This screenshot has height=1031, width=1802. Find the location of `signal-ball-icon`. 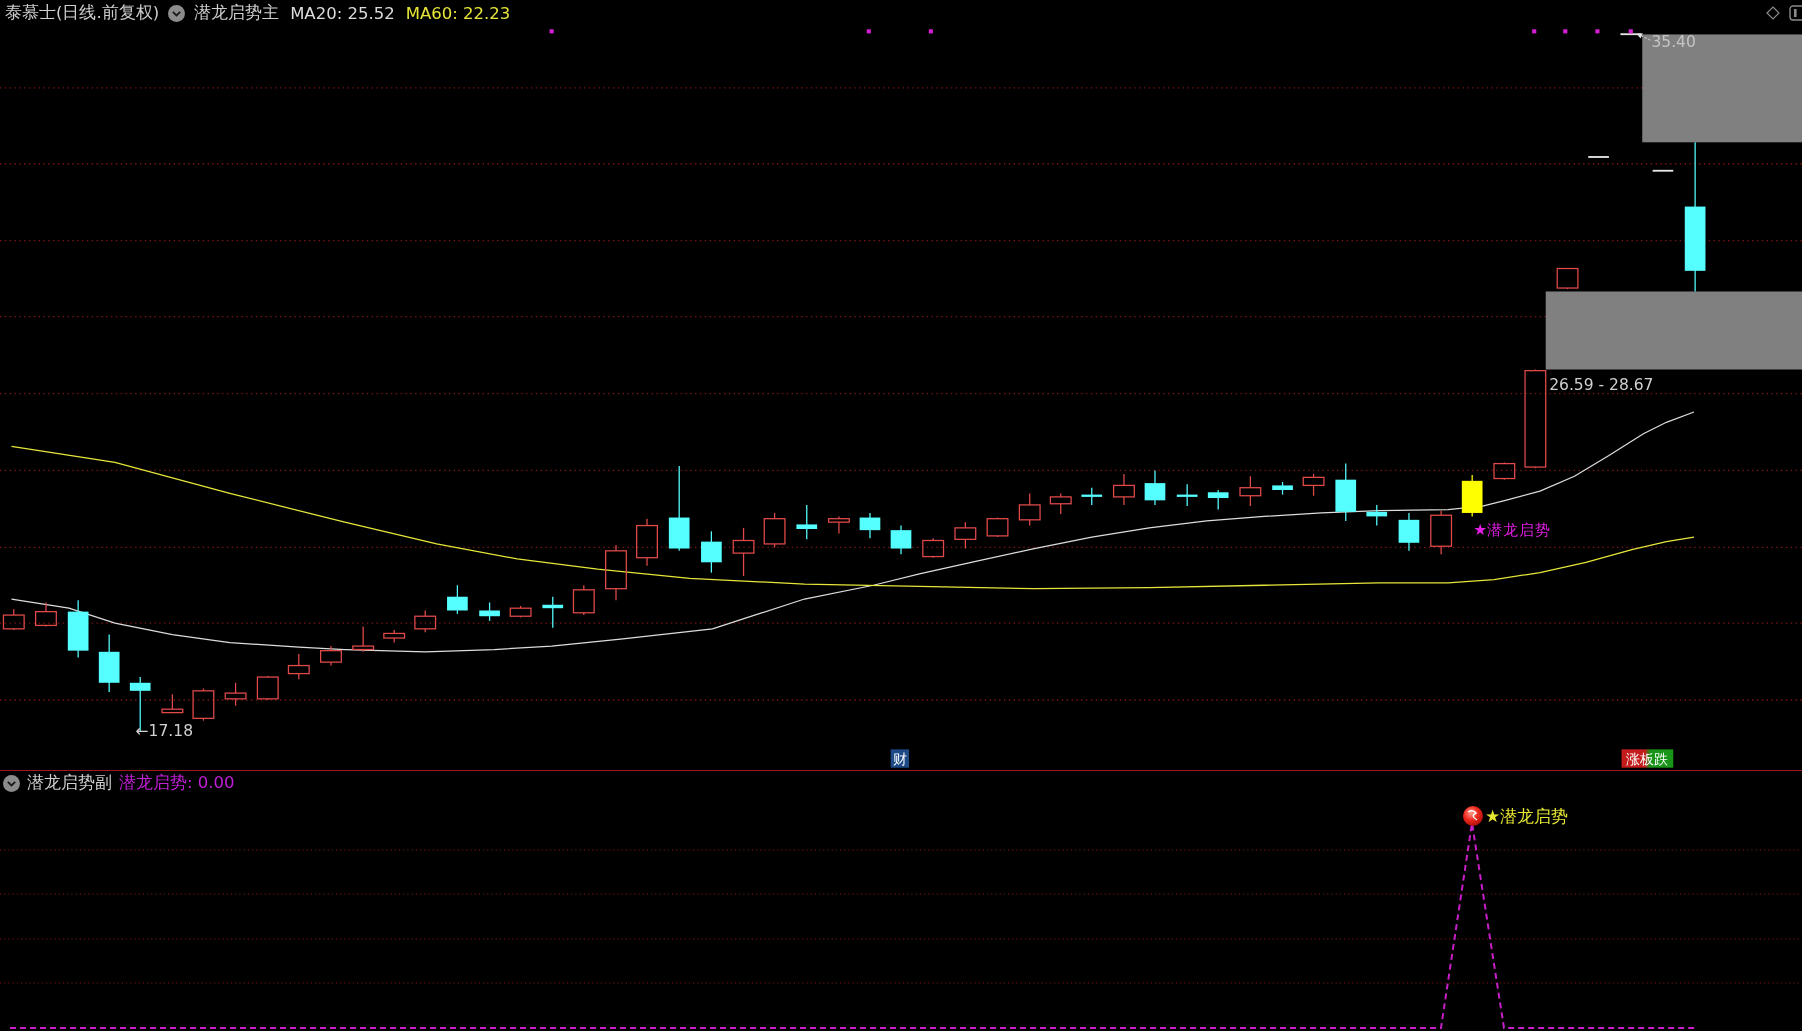

signal-ball-icon is located at coordinates (1473, 816).